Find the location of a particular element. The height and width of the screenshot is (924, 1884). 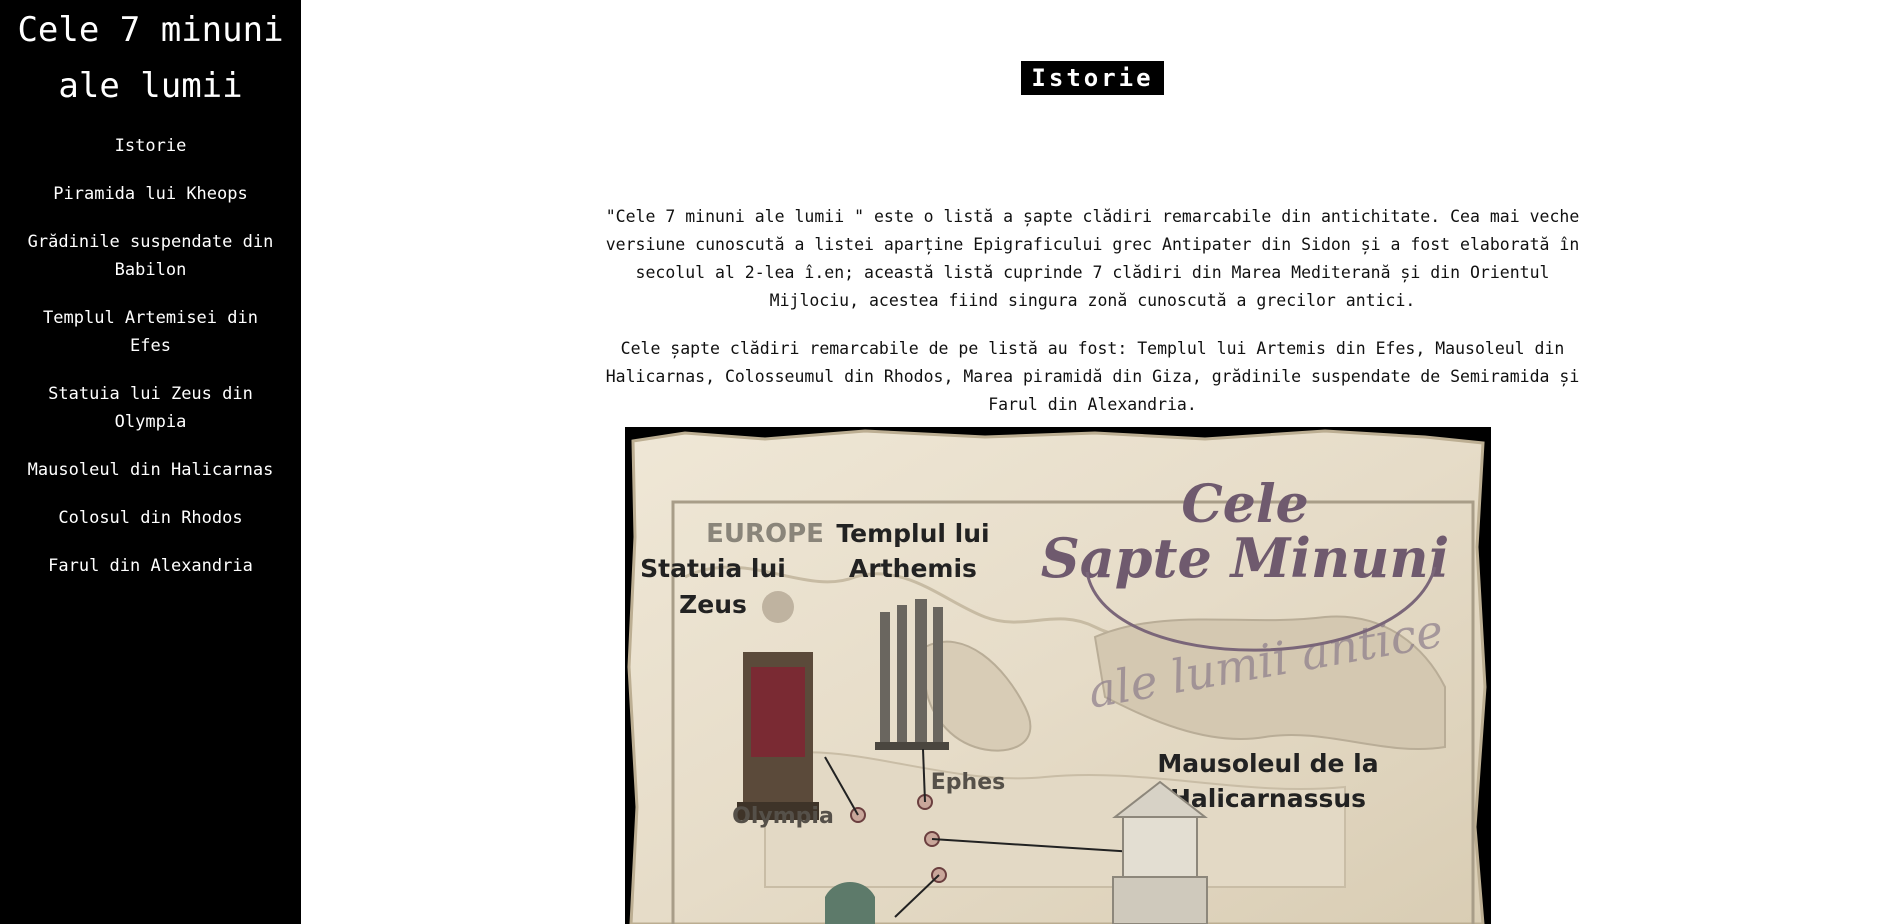

map-title-line2: Sapte Minuni is located at coordinates (1245, 558).